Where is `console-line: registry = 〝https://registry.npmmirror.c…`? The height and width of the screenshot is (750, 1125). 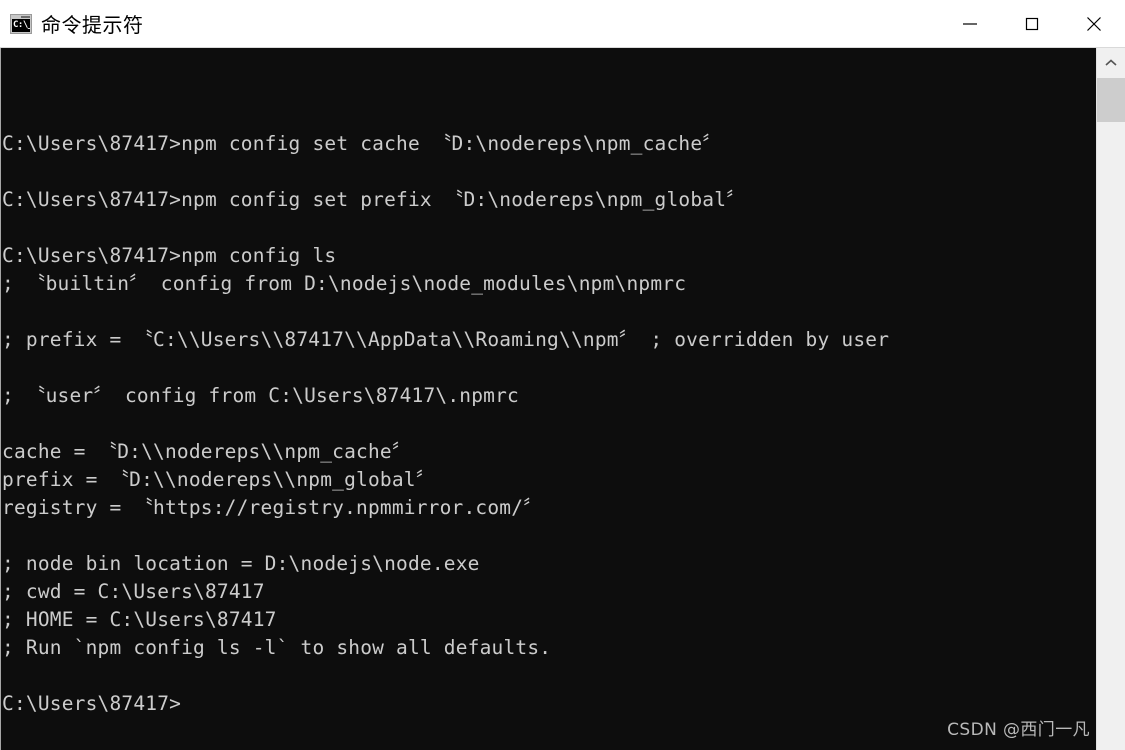 console-line: registry = 〝https://registry.npmmirror.c… is located at coordinates (272, 507).